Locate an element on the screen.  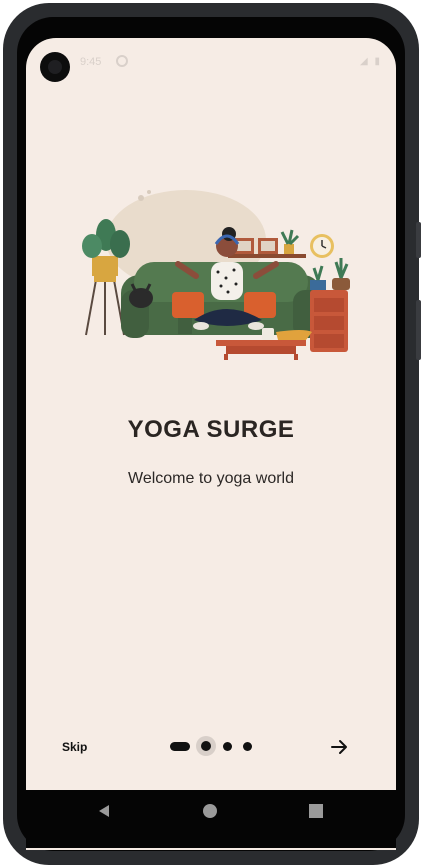
front-camera is located at coordinates (55, 67).